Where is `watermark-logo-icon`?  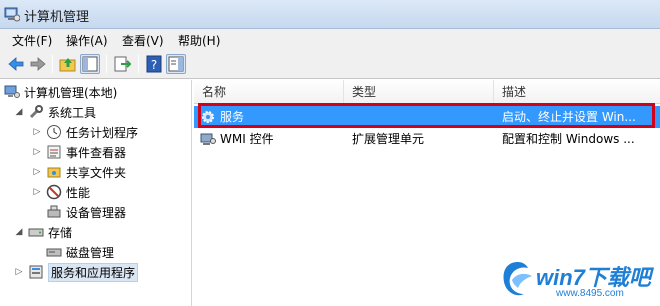
watermark-logo-icon is located at coordinates (517, 279).